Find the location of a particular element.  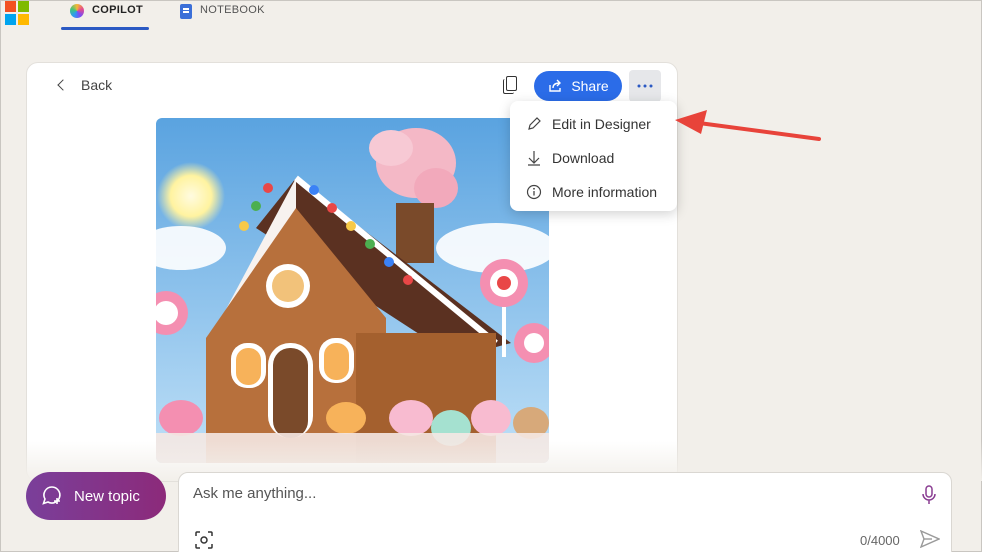

share-button: Share is located at coordinates (578, 86).